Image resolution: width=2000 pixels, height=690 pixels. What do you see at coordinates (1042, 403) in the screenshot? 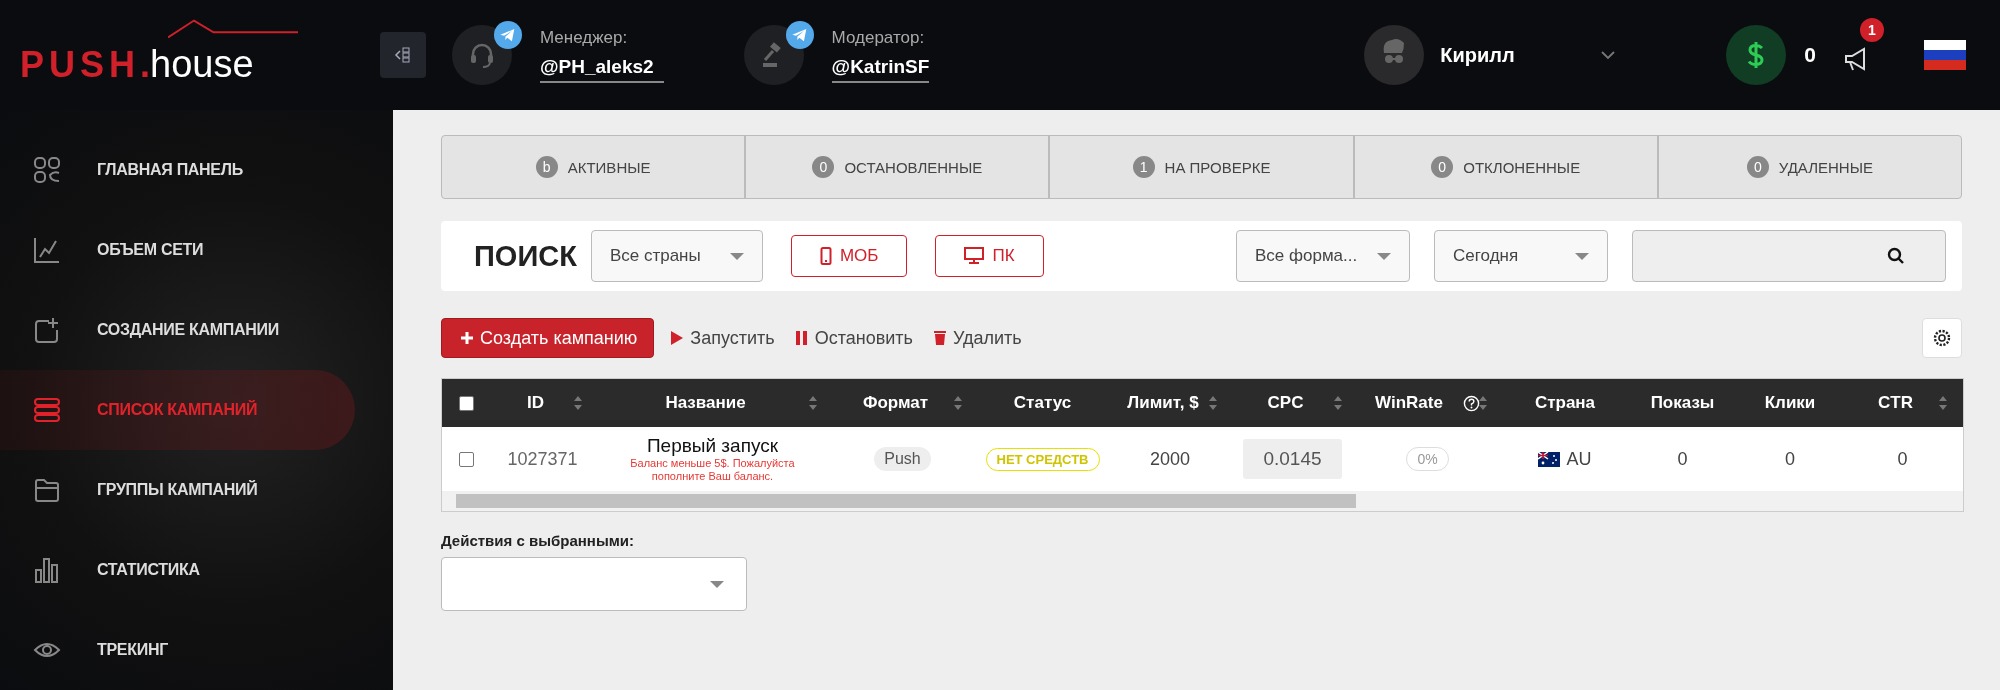
I see `column-header: Статус` at bounding box center [1042, 403].